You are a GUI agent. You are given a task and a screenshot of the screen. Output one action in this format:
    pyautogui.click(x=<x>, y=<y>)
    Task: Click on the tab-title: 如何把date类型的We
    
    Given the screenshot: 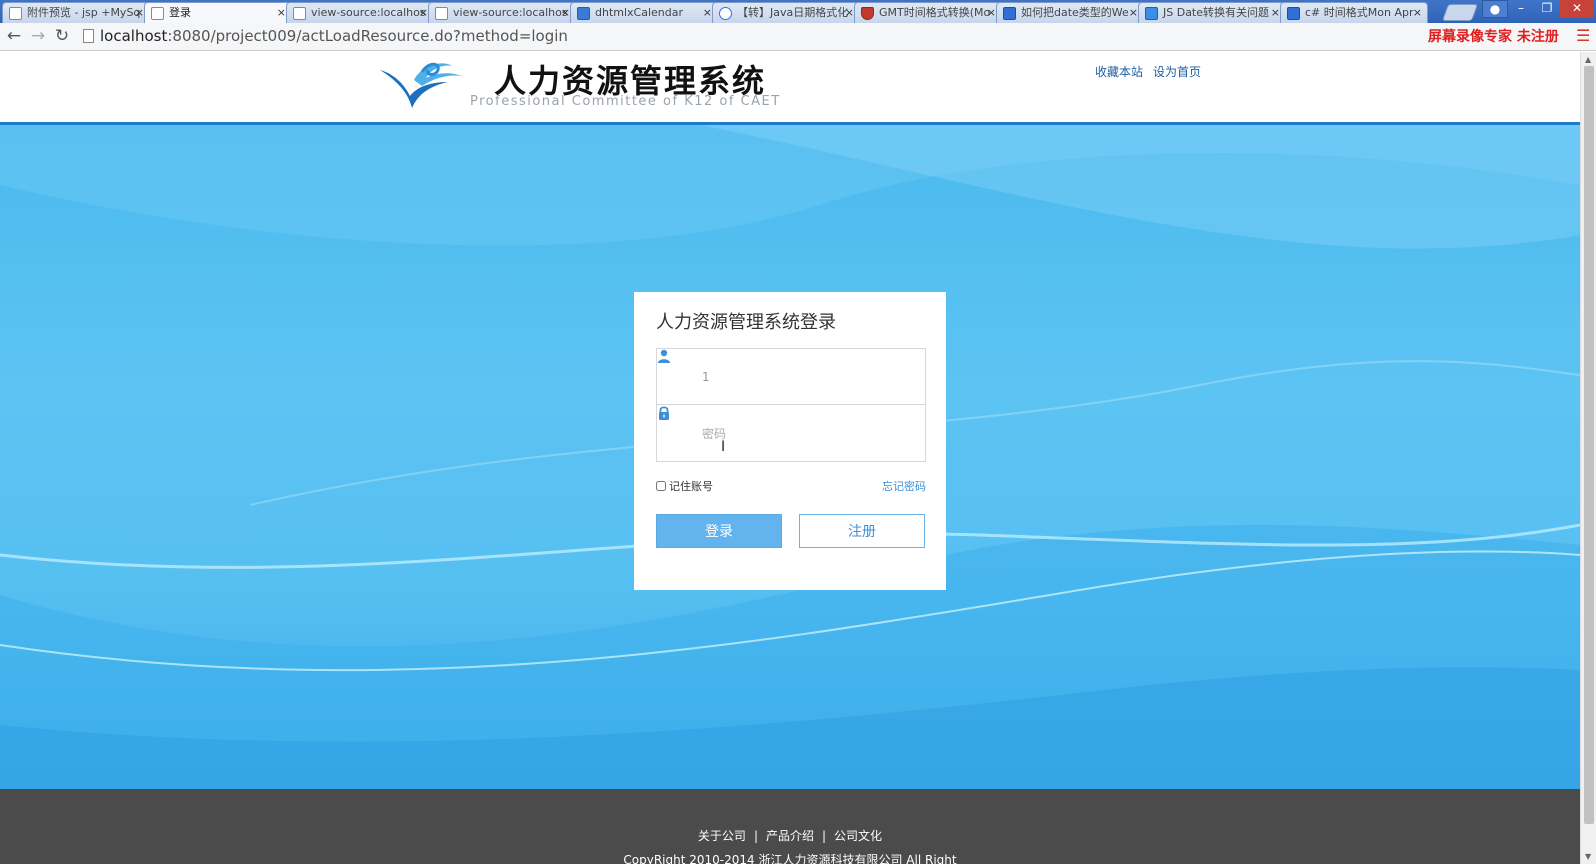 What is the action you would take?
    pyautogui.click(x=1075, y=12)
    